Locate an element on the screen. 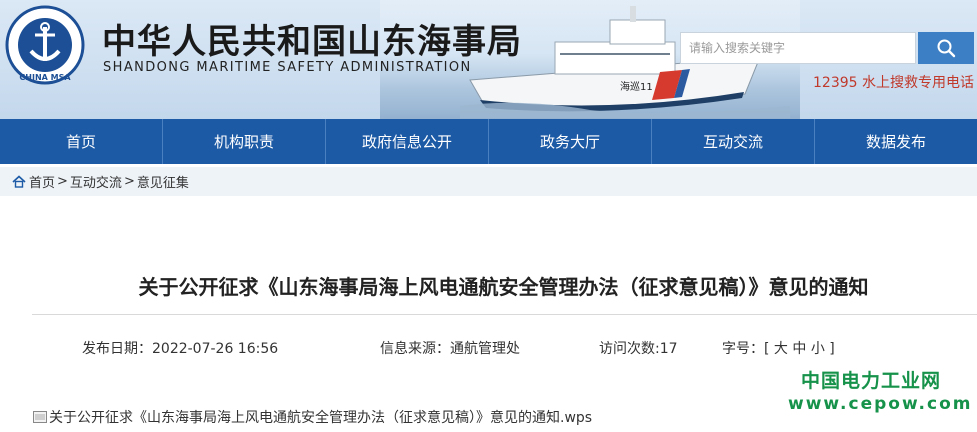 The width and height of the screenshot is (977, 432). wps-file-icon is located at coordinates (40, 417).